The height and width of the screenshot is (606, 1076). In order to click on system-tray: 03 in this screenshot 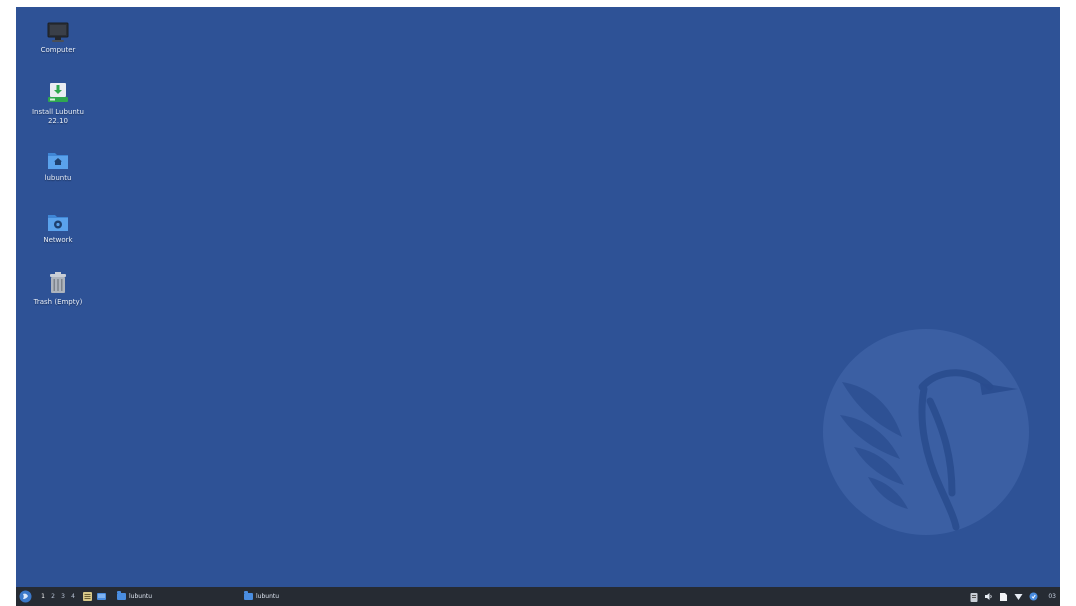, I will do `click(1013, 596)`.